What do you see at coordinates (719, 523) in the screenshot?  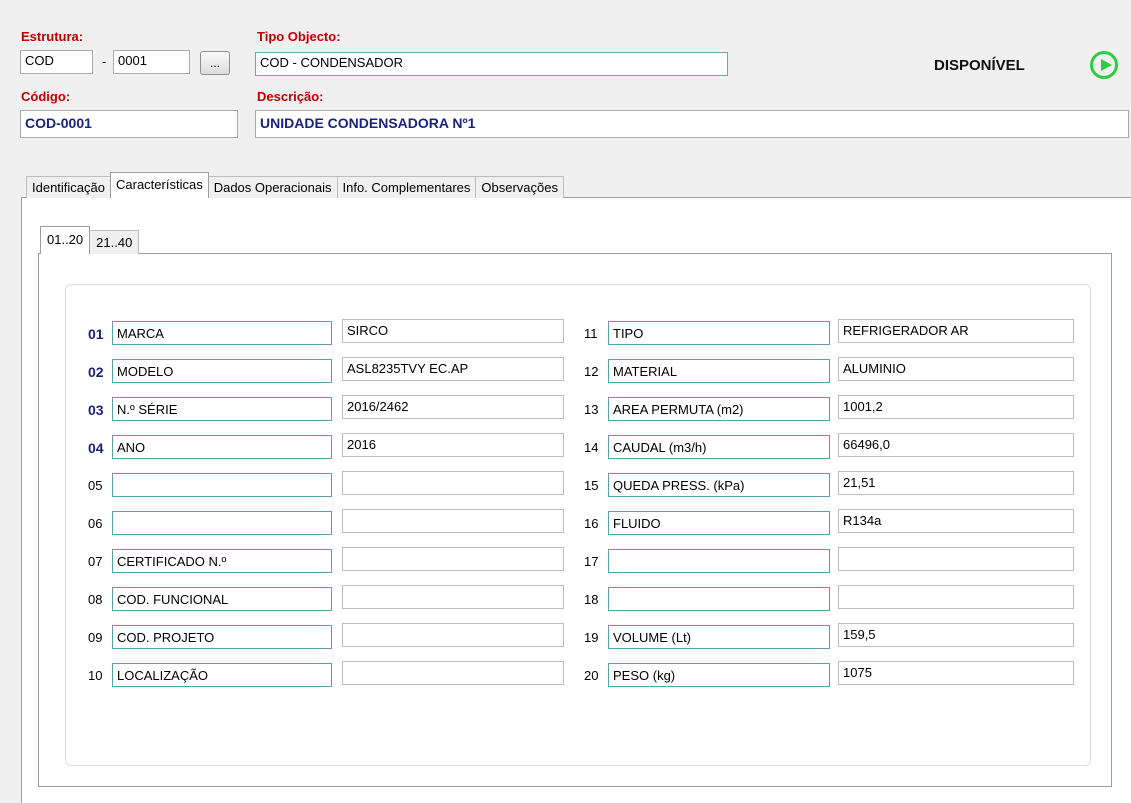 I see `characteristic-name-field: FLUIDO` at bounding box center [719, 523].